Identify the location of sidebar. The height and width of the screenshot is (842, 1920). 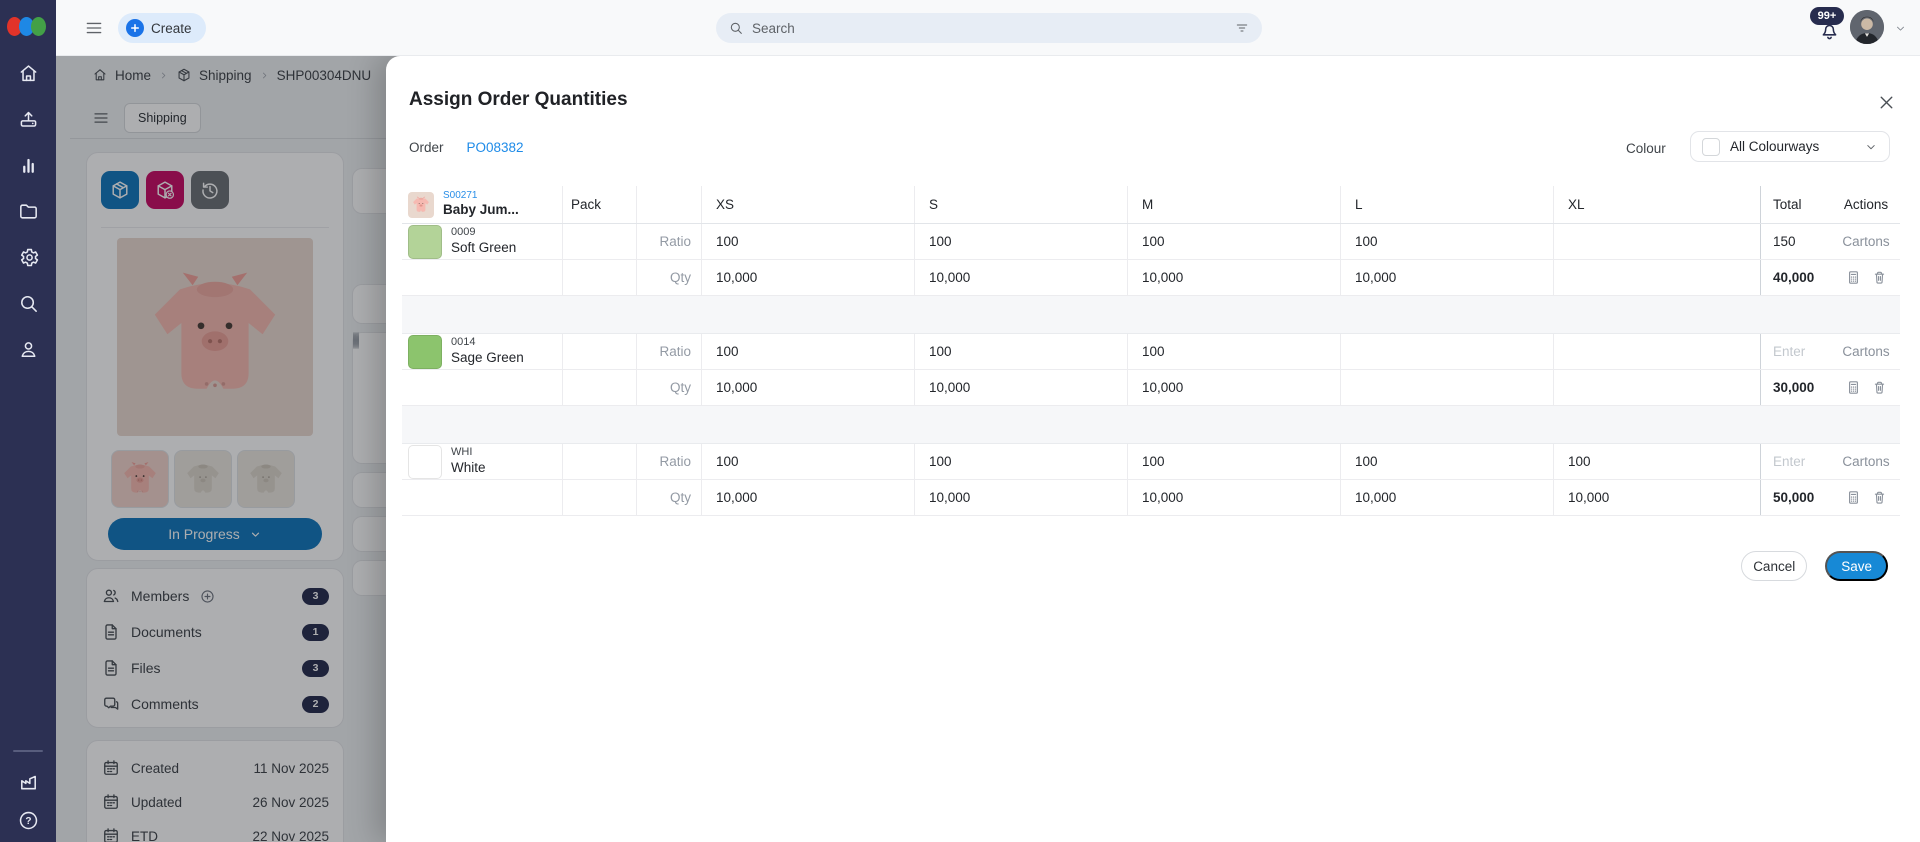
(28, 421).